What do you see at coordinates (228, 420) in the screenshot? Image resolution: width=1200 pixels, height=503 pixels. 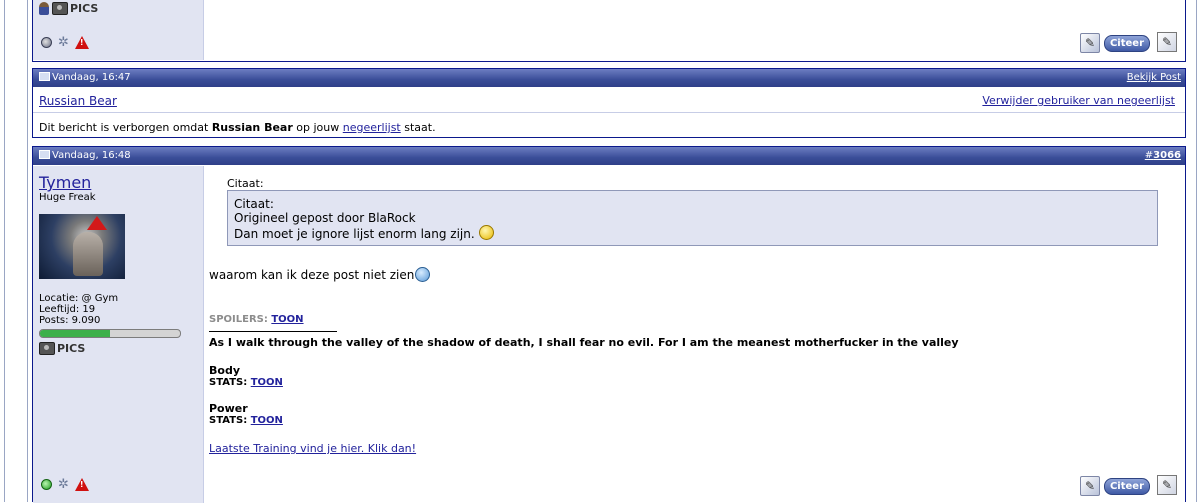 I see `power-stats-label: STATS:` at bounding box center [228, 420].